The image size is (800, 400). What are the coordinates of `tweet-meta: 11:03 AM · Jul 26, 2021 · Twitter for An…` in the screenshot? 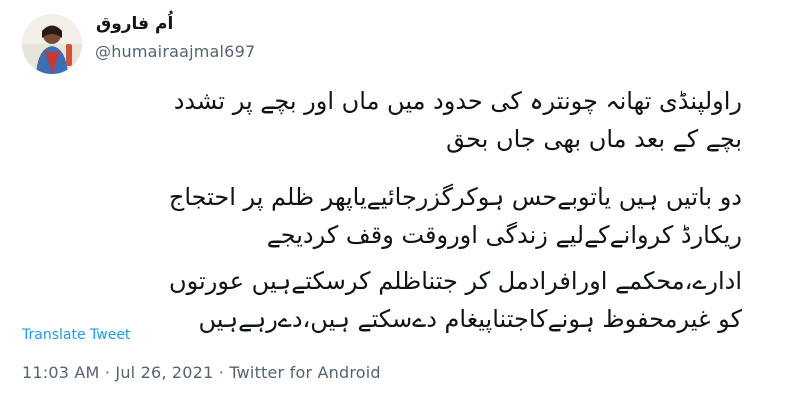 It's located at (201, 372).